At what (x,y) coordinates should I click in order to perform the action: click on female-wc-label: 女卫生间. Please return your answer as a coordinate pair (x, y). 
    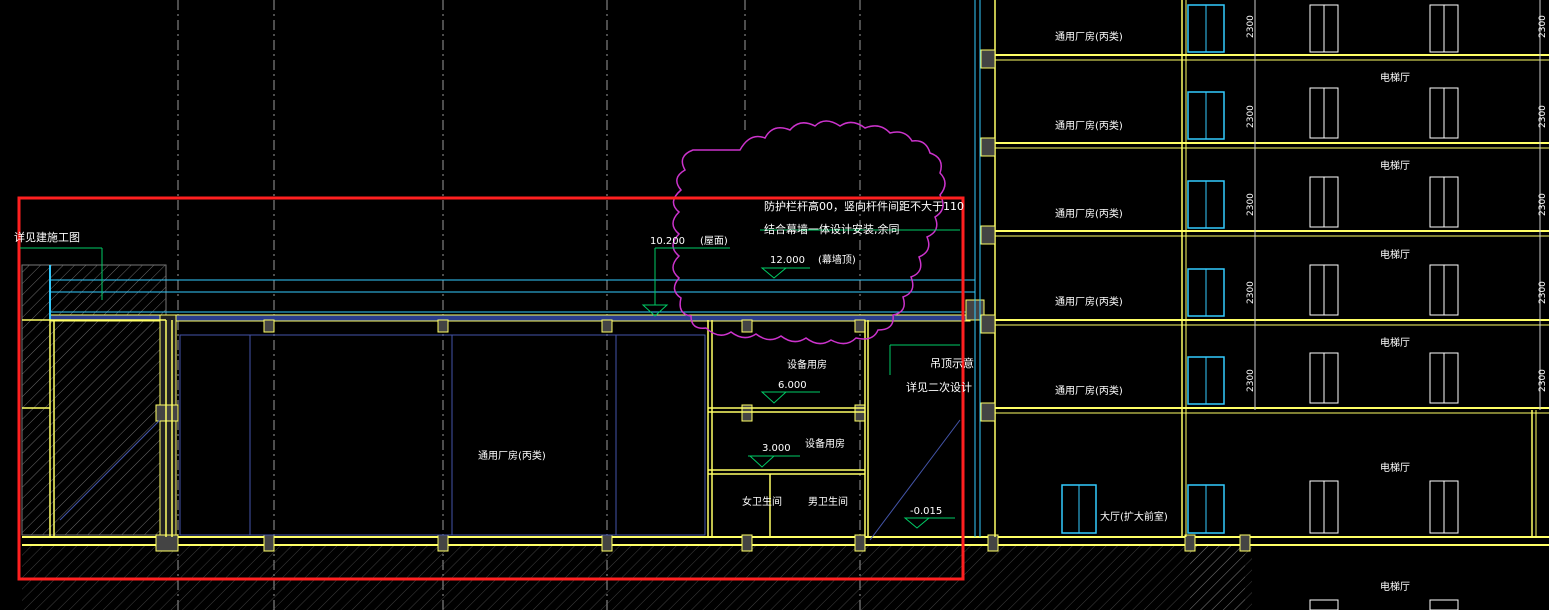
    Looking at the image, I should click on (762, 501).